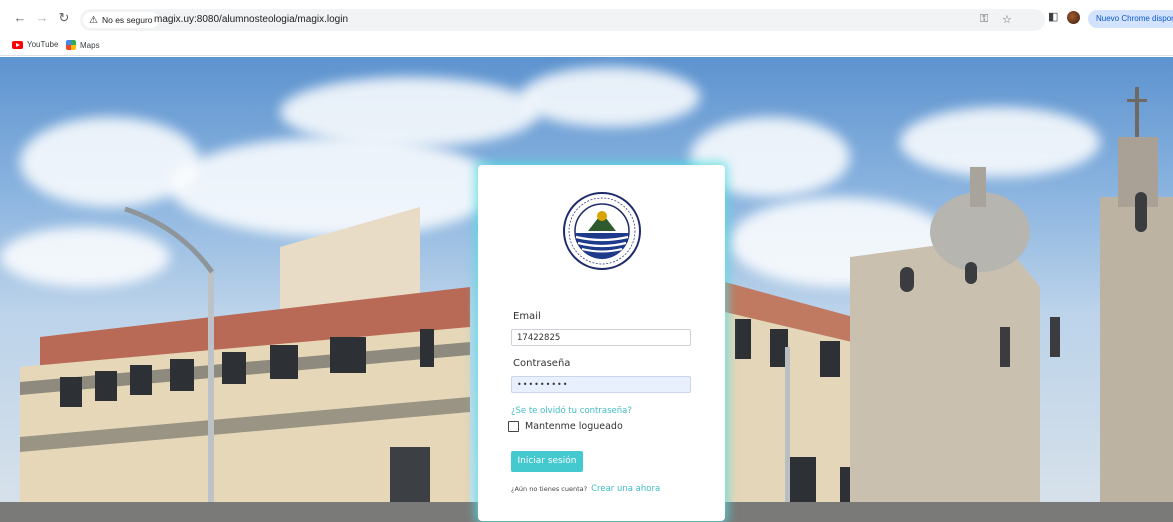 The image size is (1173, 522). Describe the element at coordinates (17, 44) in the screenshot. I see `youtube-icon` at that location.